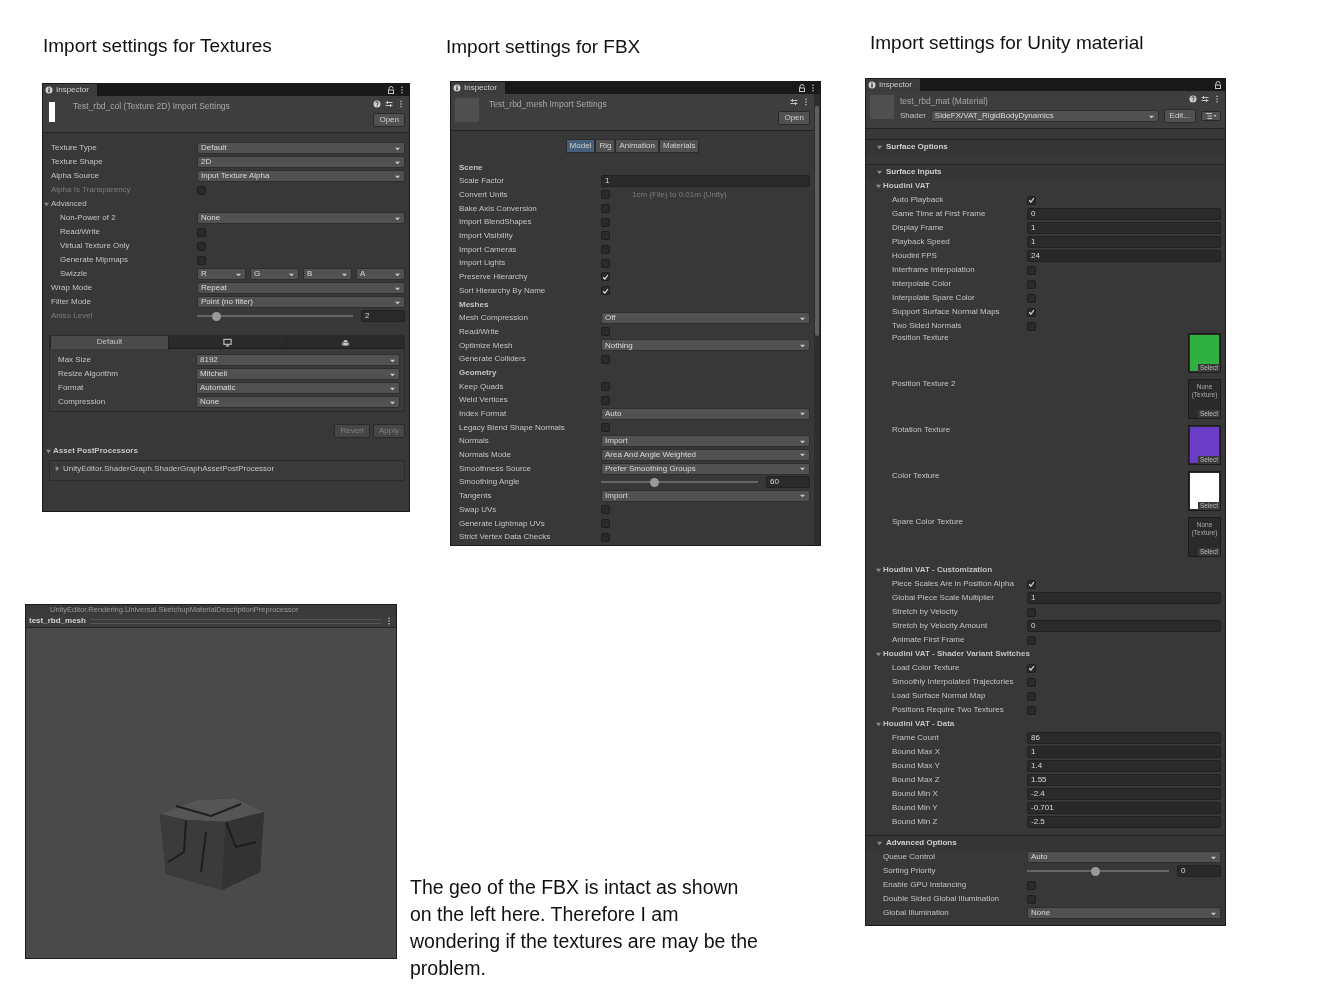 The height and width of the screenshot is (1000, 1330). I want to click on foldout-header: Houdini VAT, so click(898, 186).